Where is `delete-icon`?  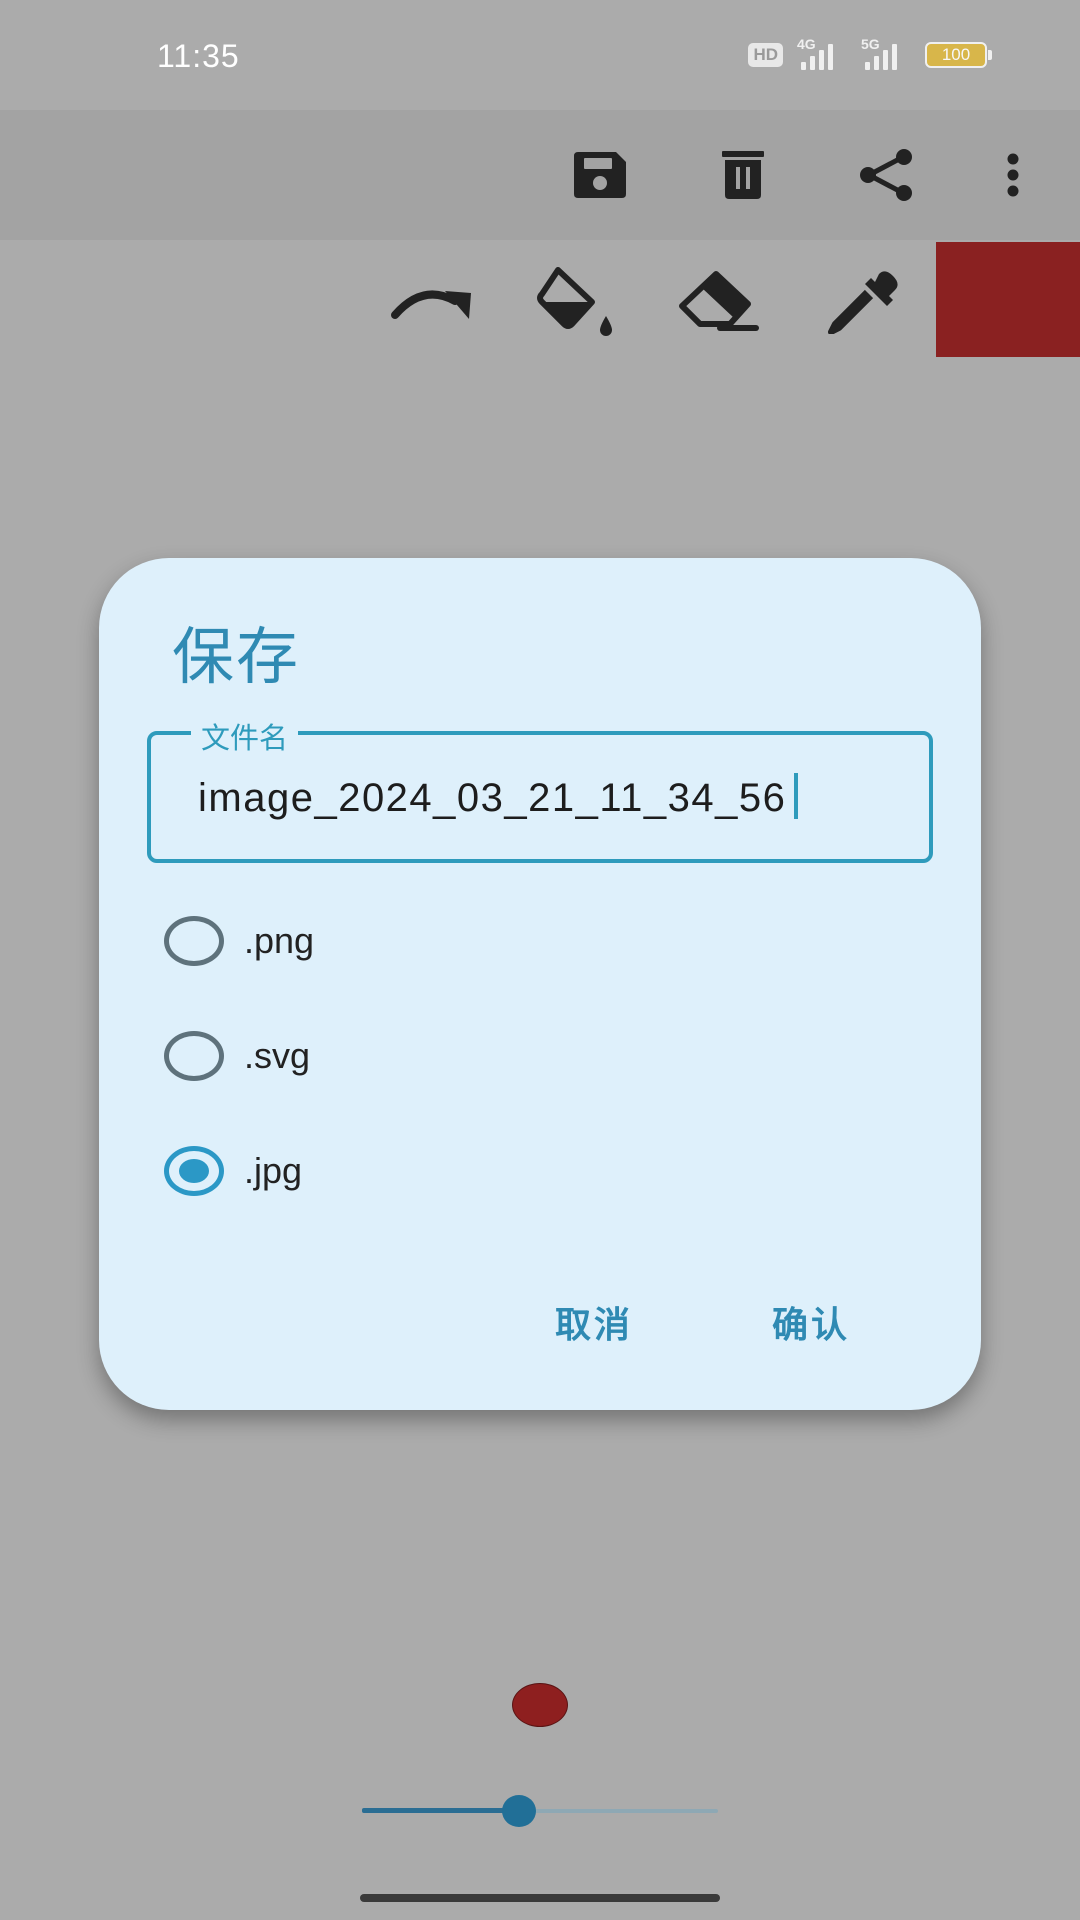 delete-icon is located at coordinates (743, 175).